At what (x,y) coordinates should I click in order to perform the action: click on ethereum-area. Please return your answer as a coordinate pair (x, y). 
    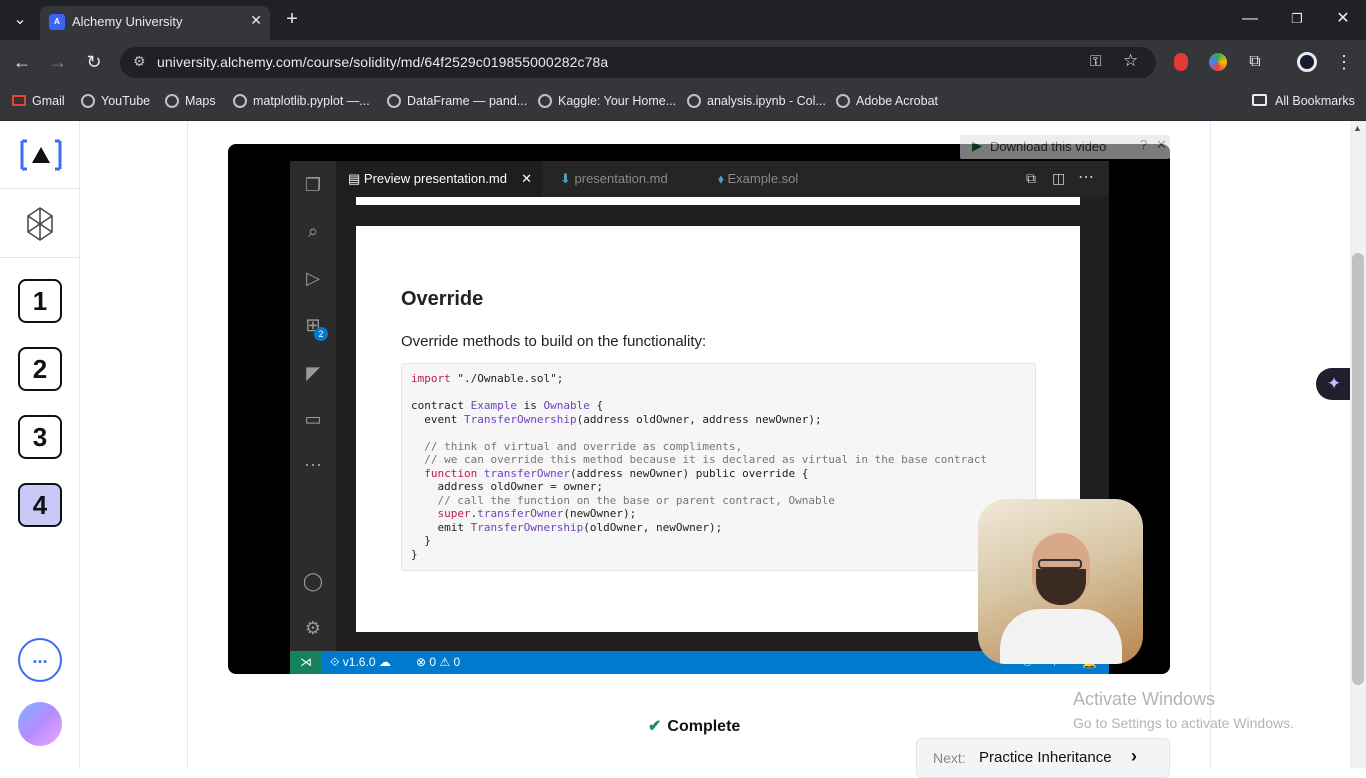
    Looking at the image, I should click on (40, 223).